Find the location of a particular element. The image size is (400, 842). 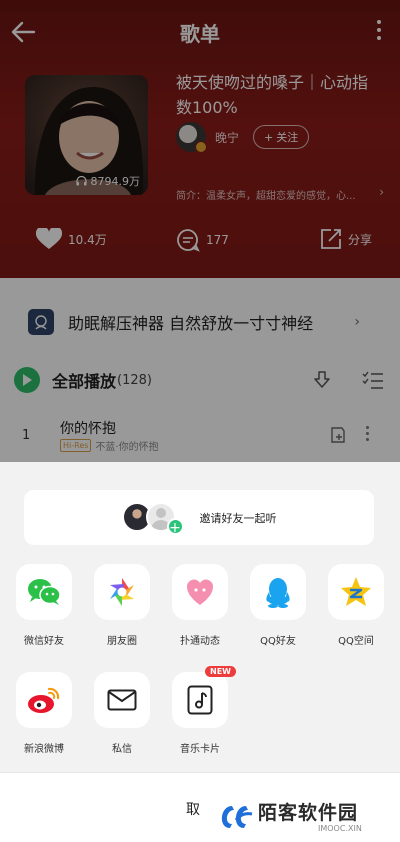

qq-icon is located at coordinates (278, 593).